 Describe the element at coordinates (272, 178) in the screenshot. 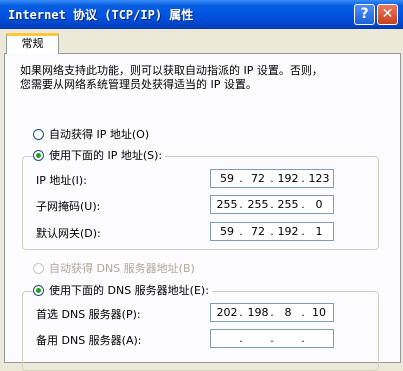

I see `ip-address-input: 59. 72. 192. 123` at that location.